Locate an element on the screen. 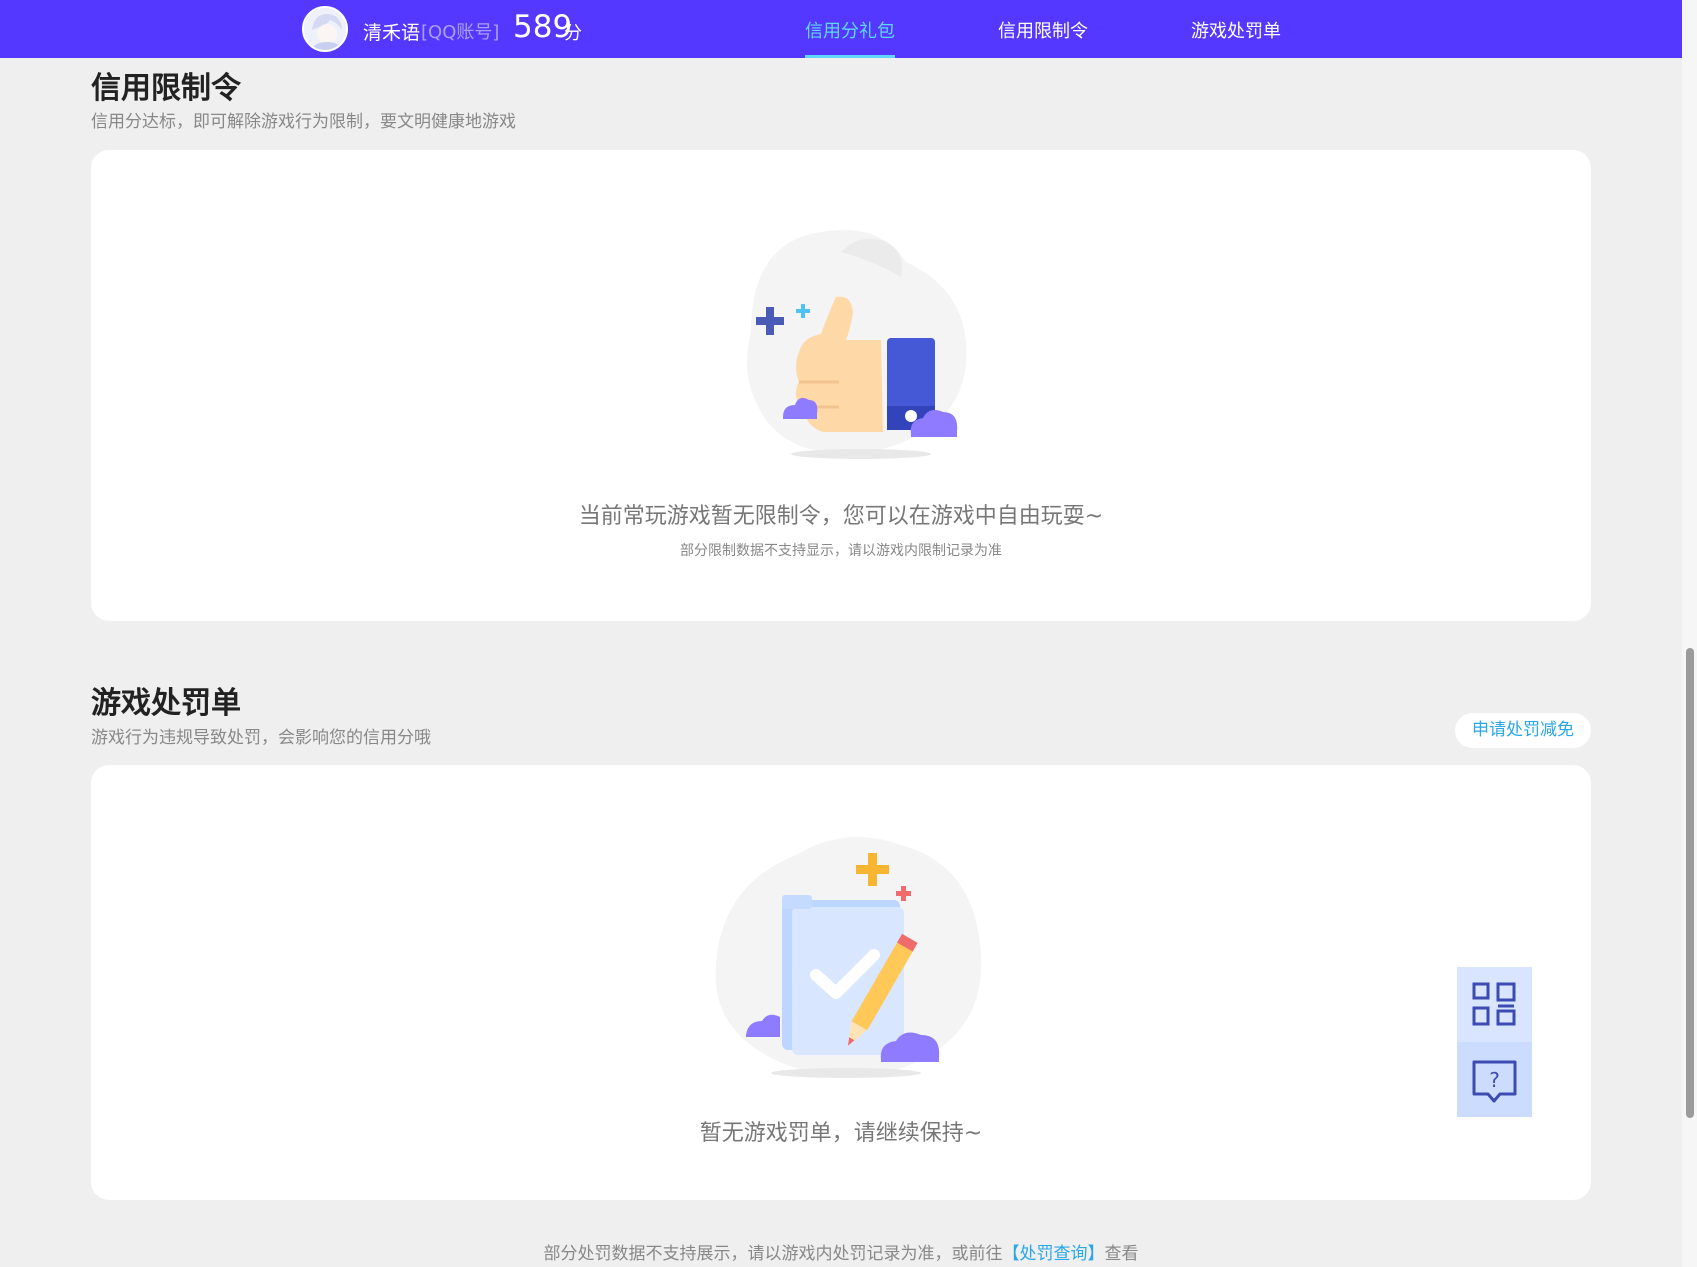 The image size is (1697, 1267). score-unit: 分 is located at coordinates (573, 33).